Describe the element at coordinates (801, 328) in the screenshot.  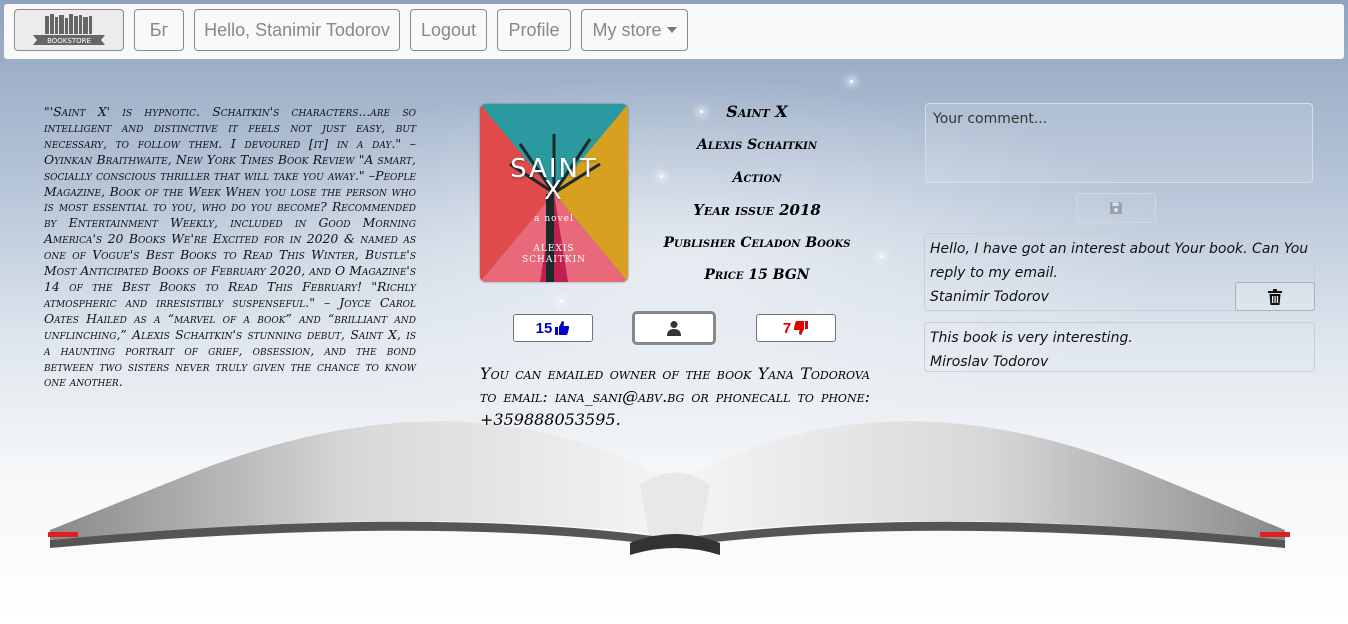
I see `thumbs-down-icon` at that location.